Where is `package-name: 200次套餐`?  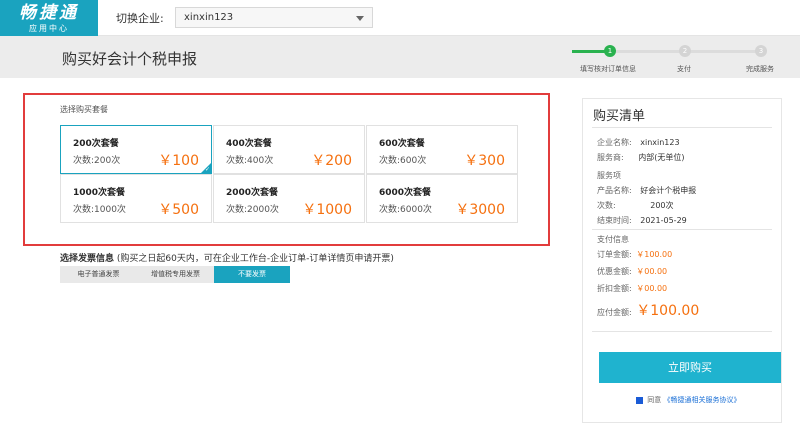
package-name: 200次套餐 is located at coordinates (96, 144).